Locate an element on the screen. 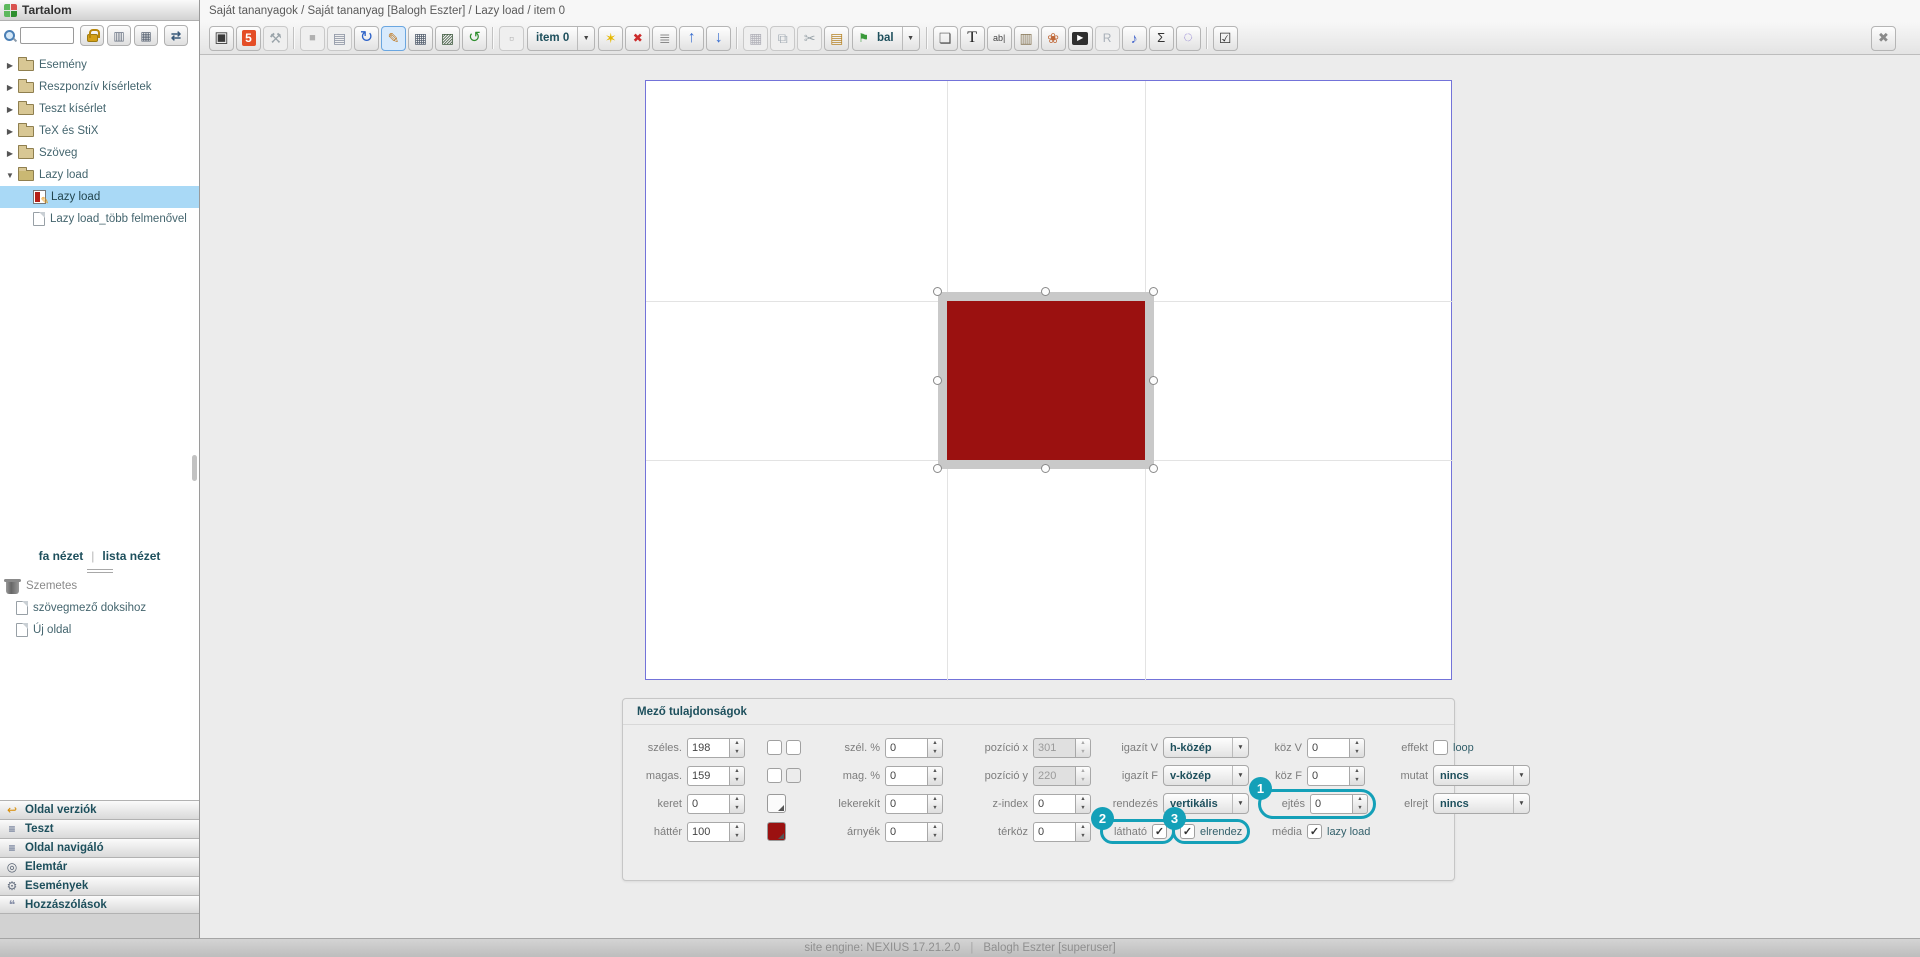 This screenshot has height=957, width=1920. media-lazy-load-checkbox is located at coordinates (1314, 831).